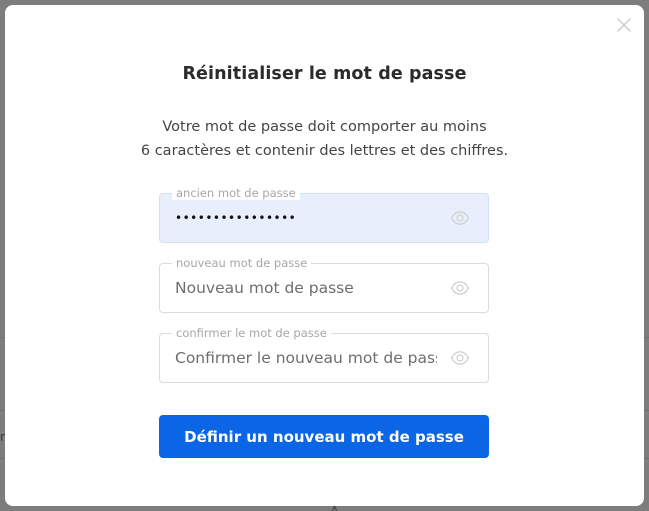  I want to click on close-icon, so click(624, 25).